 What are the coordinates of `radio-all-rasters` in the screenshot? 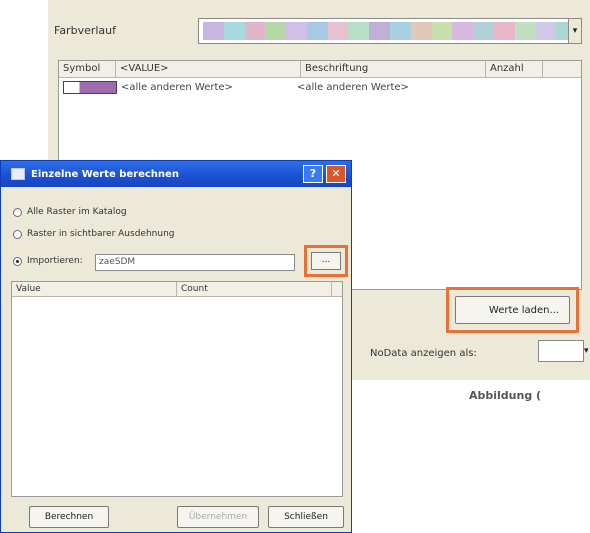 It's located at (17, 212).